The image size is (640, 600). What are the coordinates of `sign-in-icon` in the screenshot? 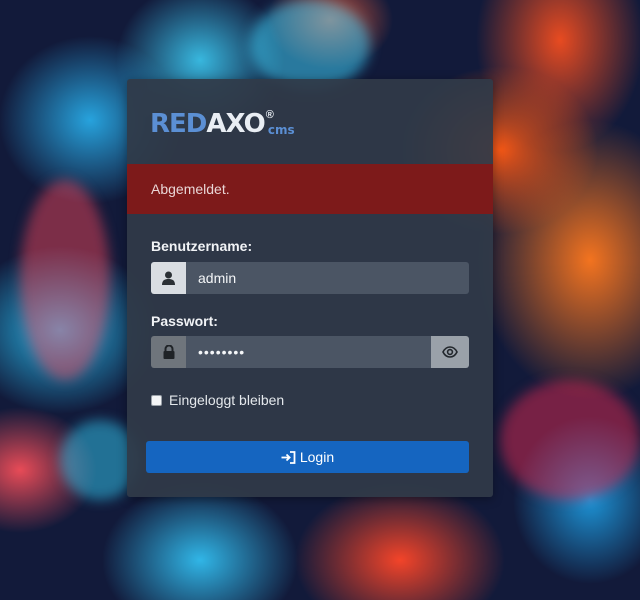 It's located at (288, 457).